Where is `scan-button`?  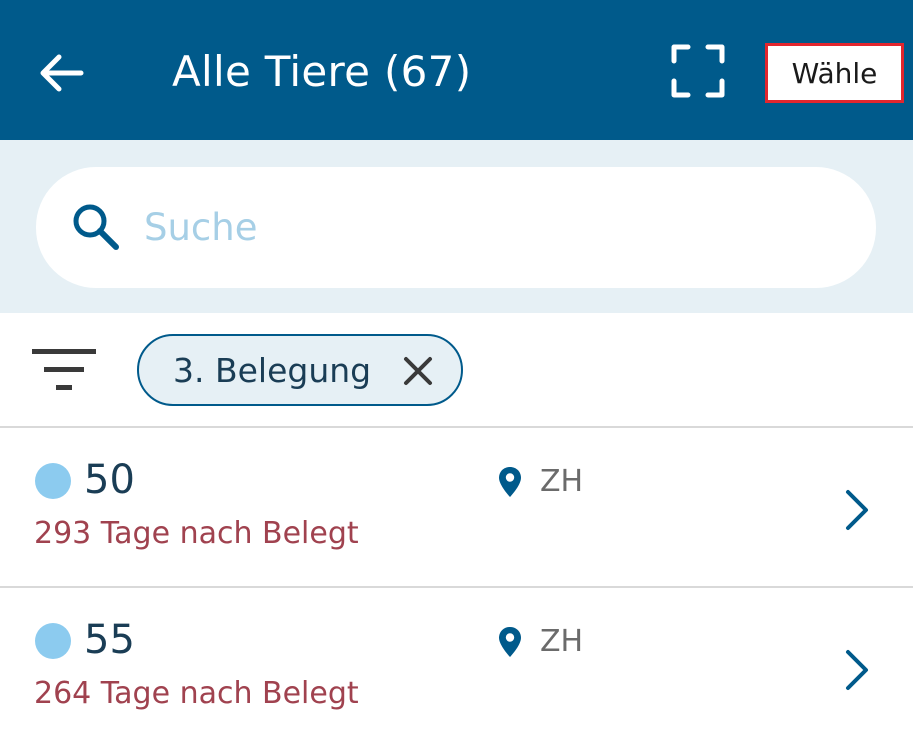 scan-button is located at coordinates (698, 71).